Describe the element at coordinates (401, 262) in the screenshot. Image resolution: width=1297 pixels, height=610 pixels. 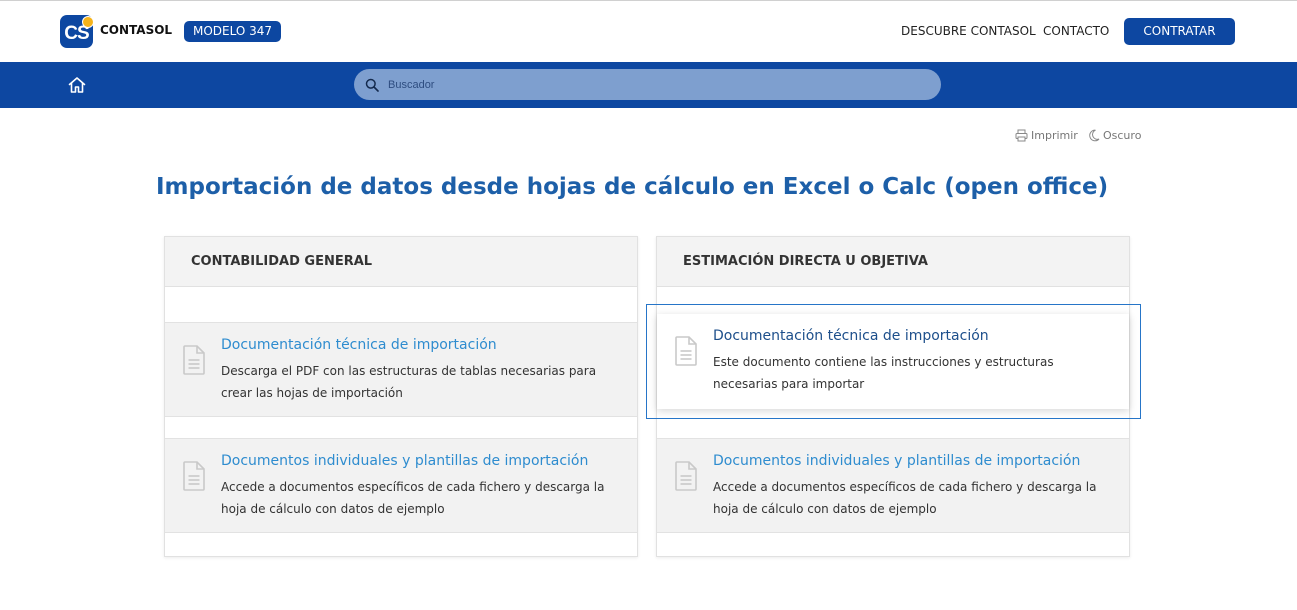
I see `panel-heading: CONTABILIDAD GENERAL` at that location.